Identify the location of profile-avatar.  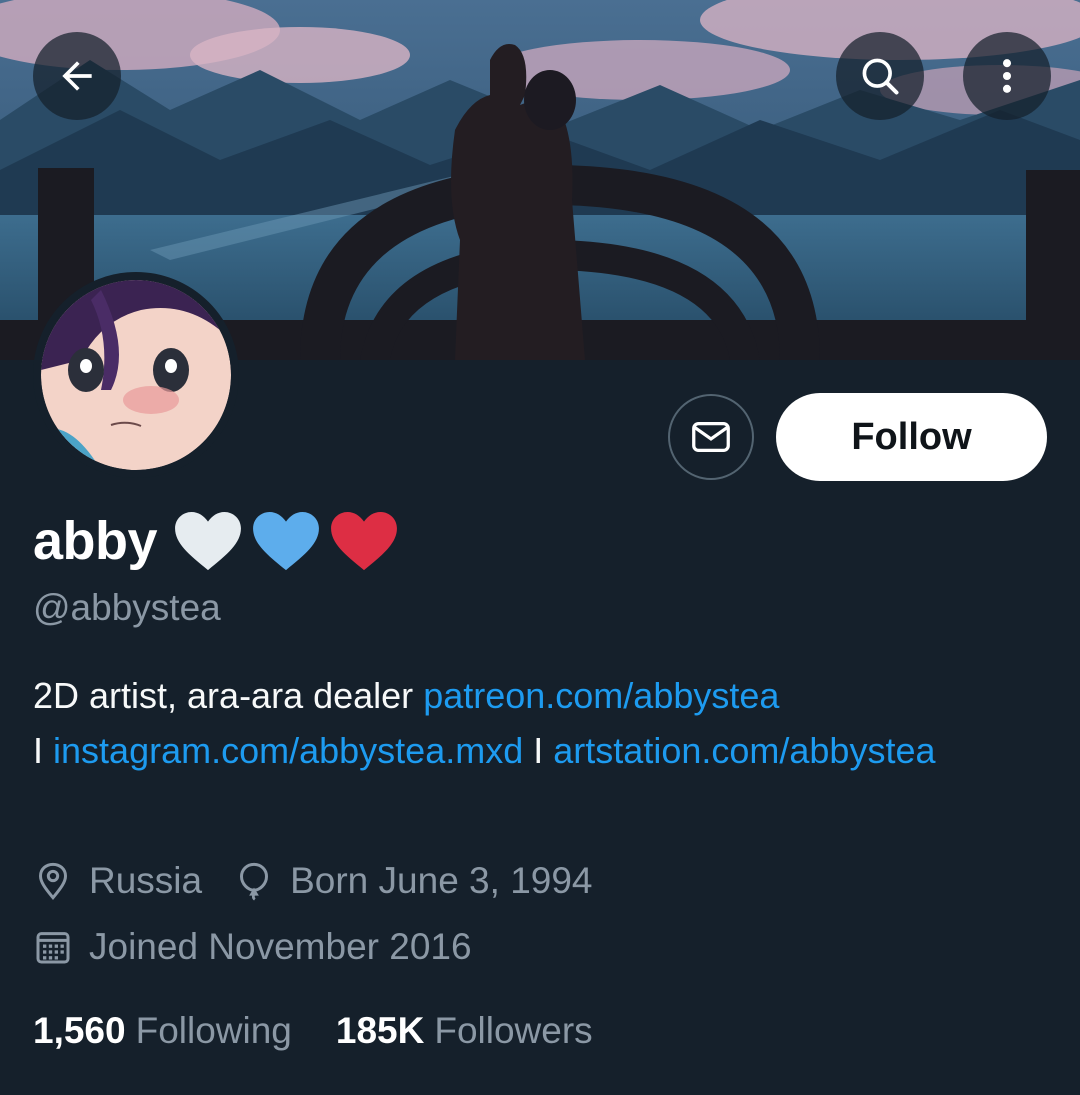
(136, 375).